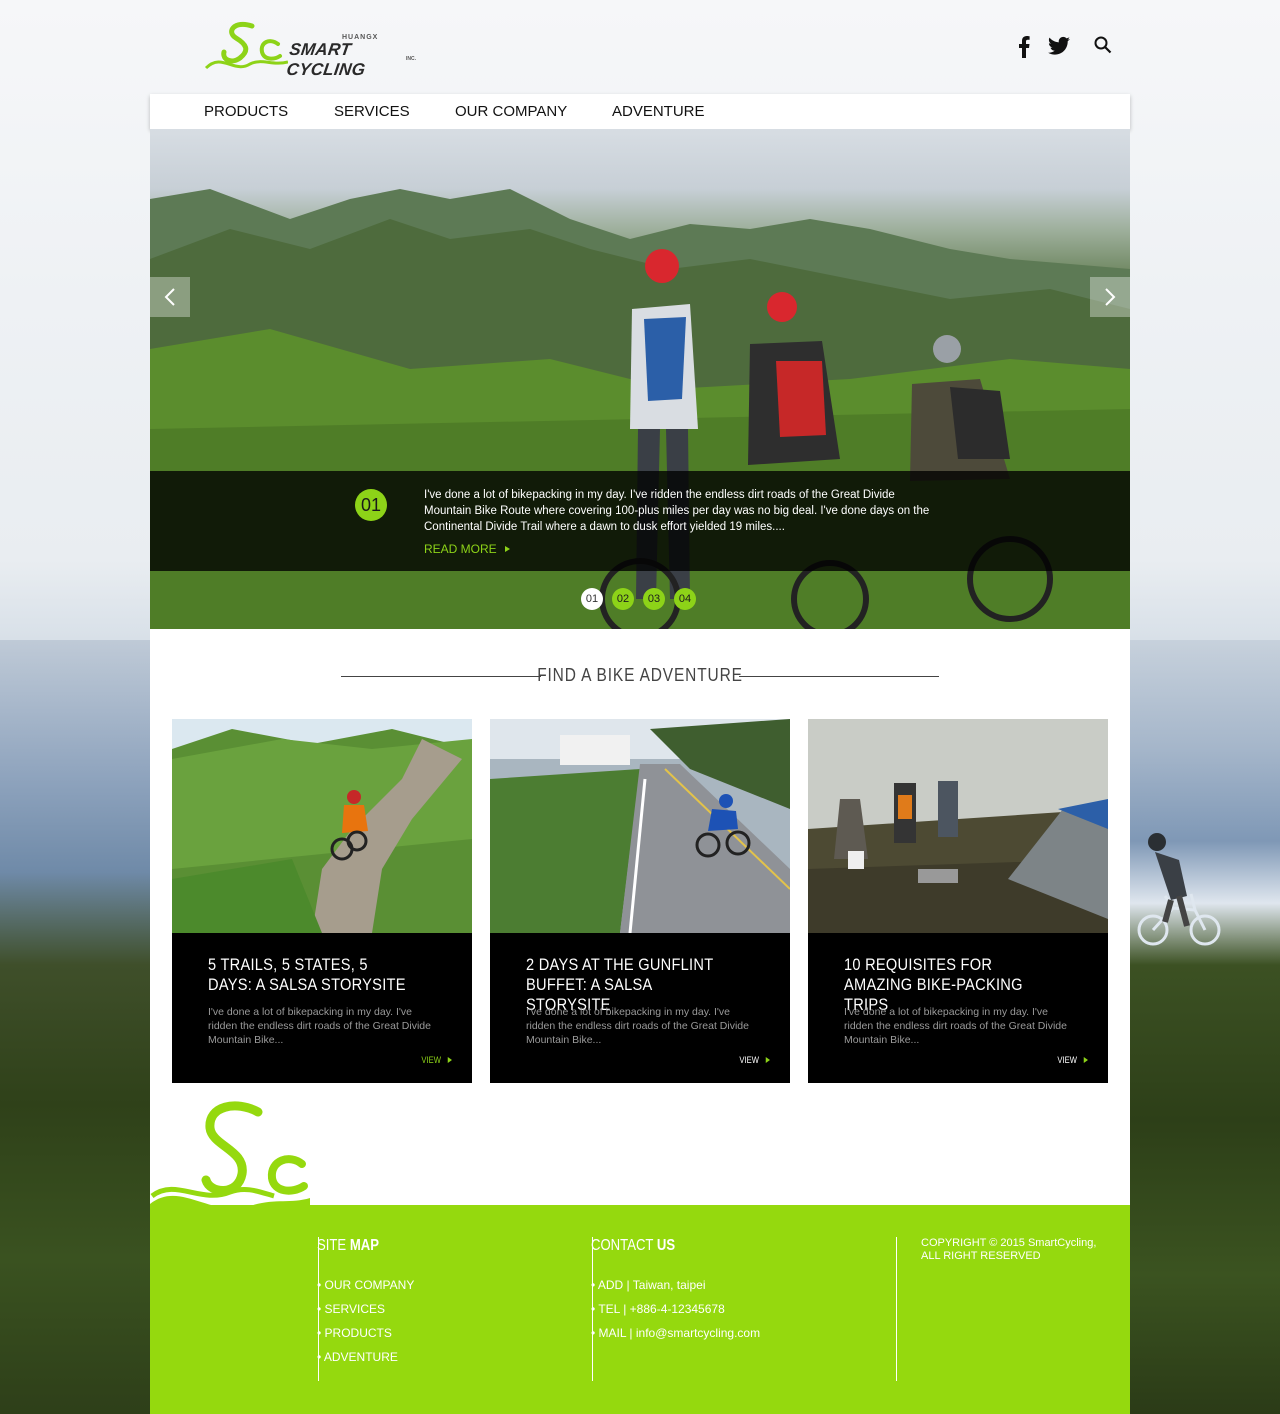 Image resolution: width=1280 pixels, height=1414 pixels. Describe the element at coordinates (246, 46) in the screenshot. I see `sc-logo-icon` at that location.